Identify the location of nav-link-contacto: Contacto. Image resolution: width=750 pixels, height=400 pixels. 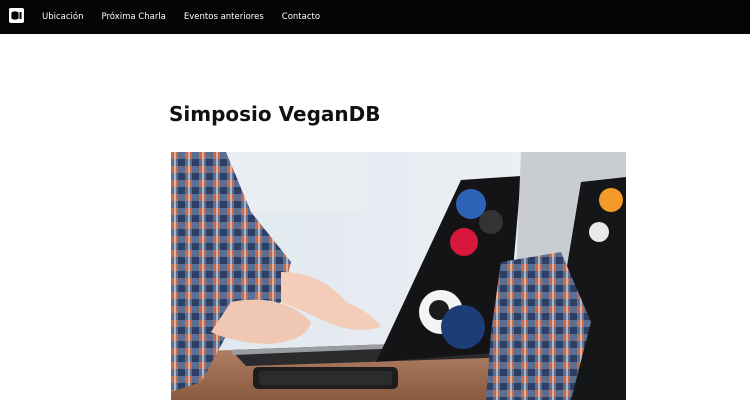
(301, 17).